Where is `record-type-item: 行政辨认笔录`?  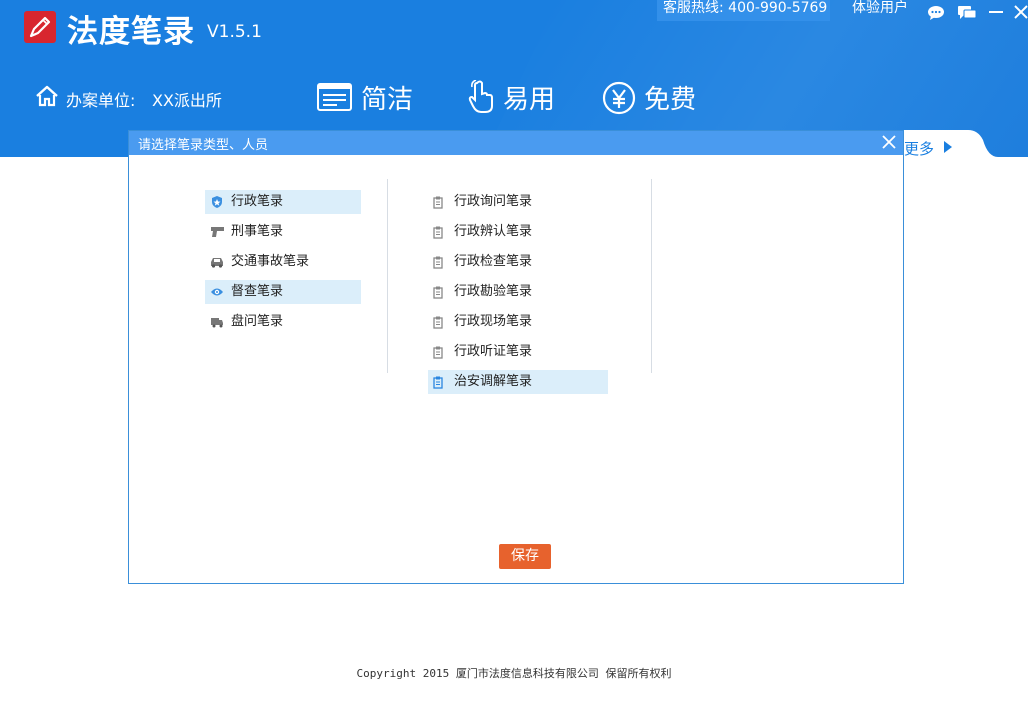
record-type-item: 行政辨认笔录 is located at coordinates (518, 232).